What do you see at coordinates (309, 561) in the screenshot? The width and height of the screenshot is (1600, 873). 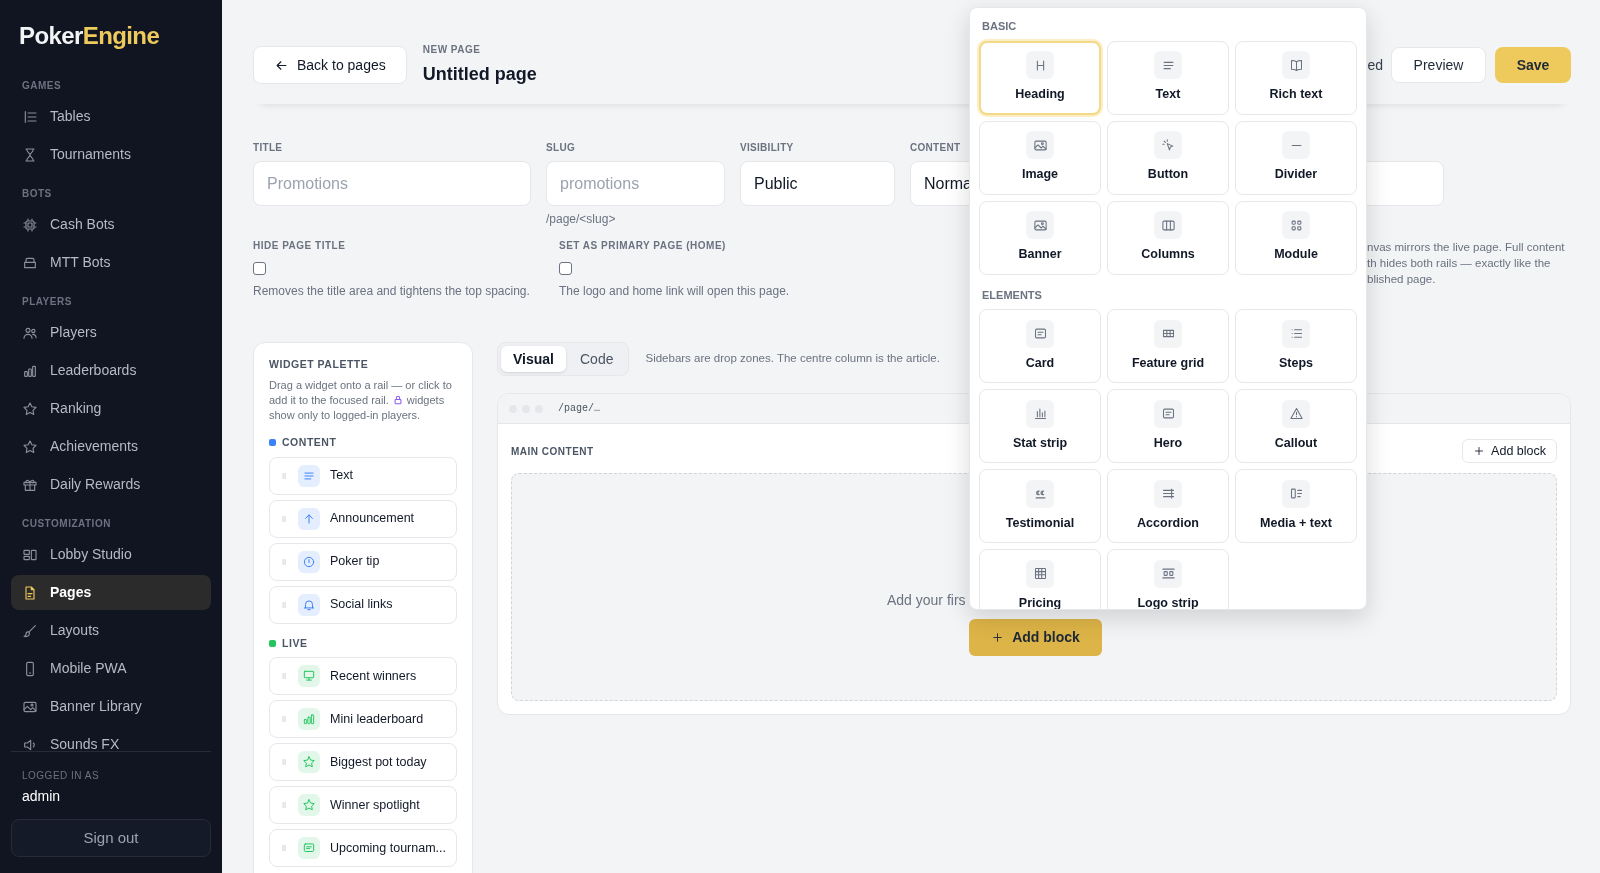 I see `info-icon` at bounding box center [309, 561].